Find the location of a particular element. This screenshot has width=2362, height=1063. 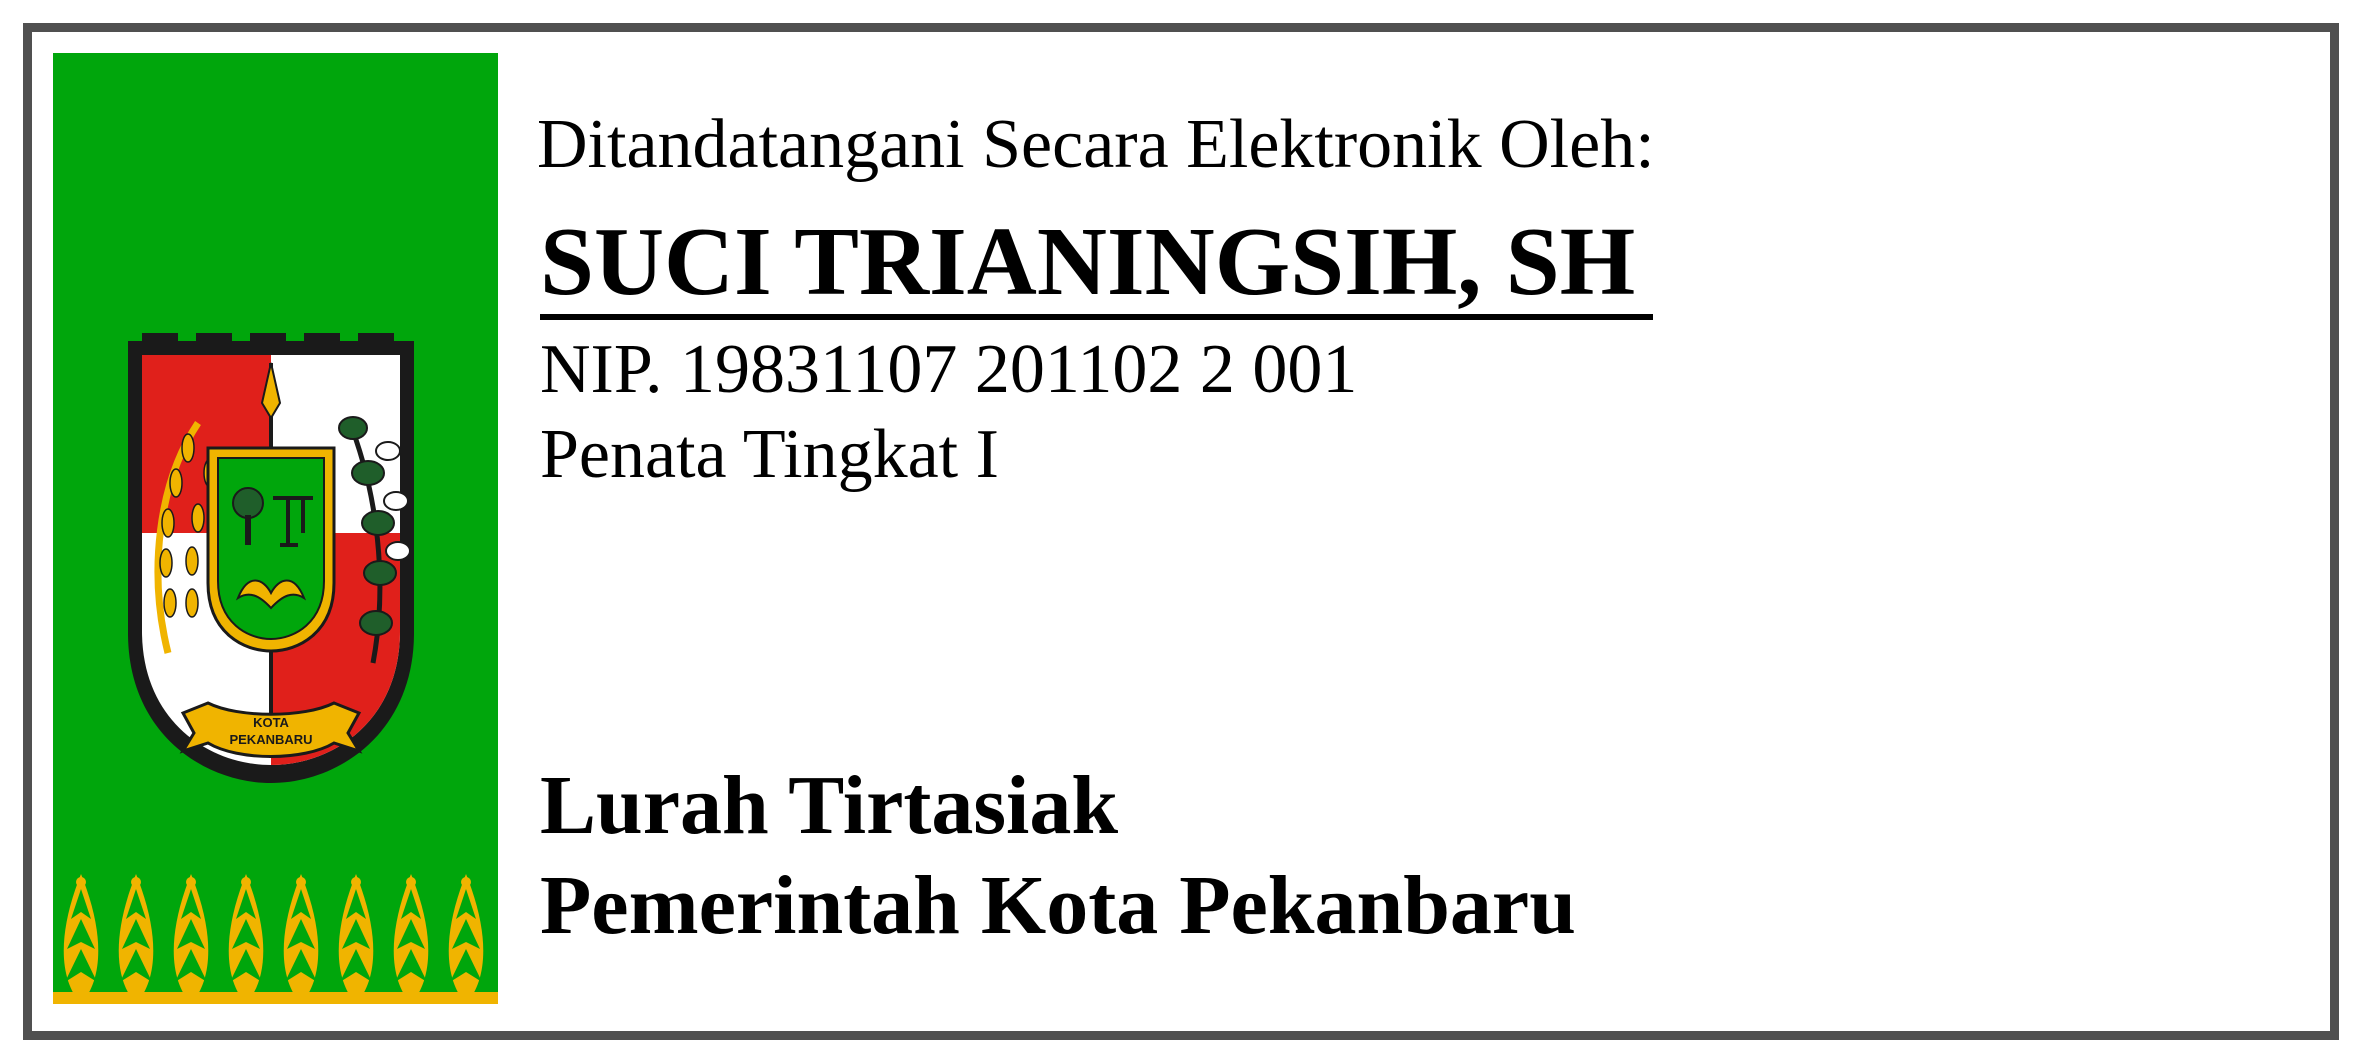

pucuk-rebung-ornament-icon is located at coordinates (275, 939).